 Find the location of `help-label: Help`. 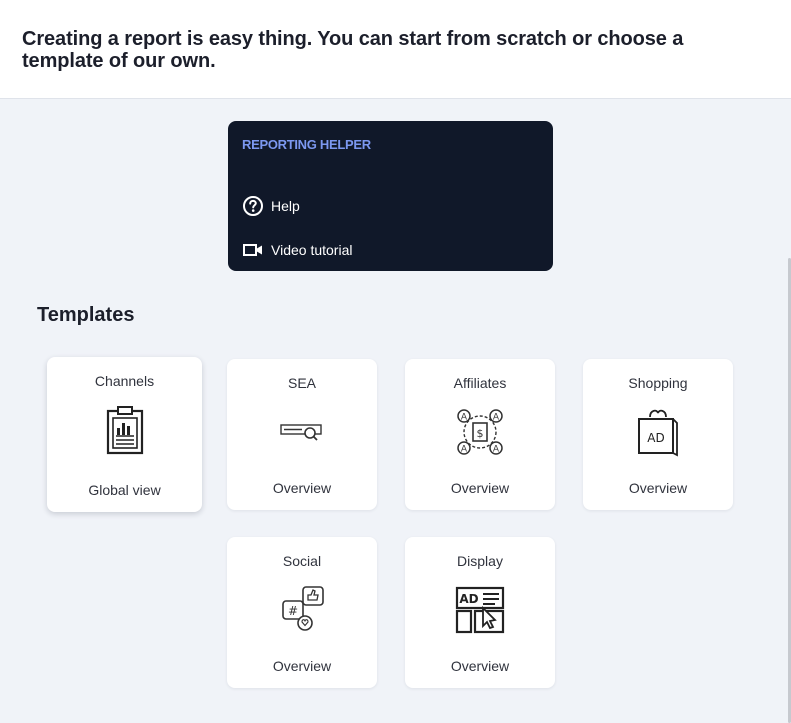

help-label: Help is located at coordinates (285, 206).